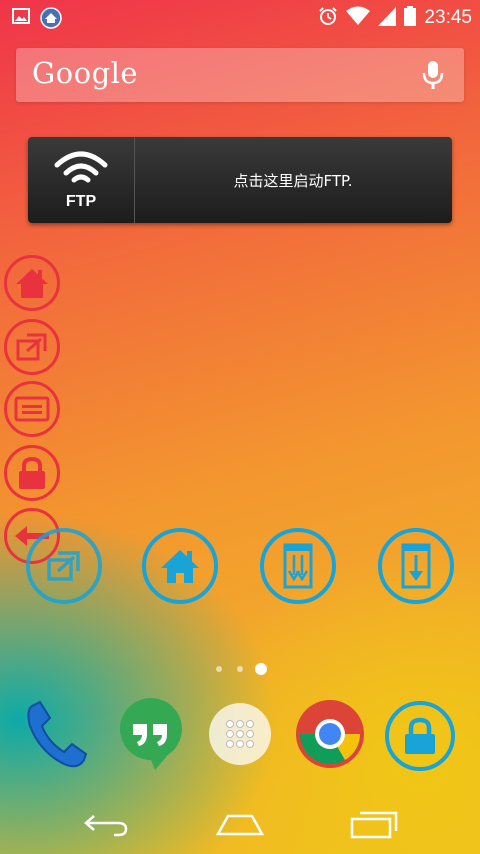 Image resolution: width=480 pixels, height=854 pixels. I want to click on quote-icon, so click(151, 736).